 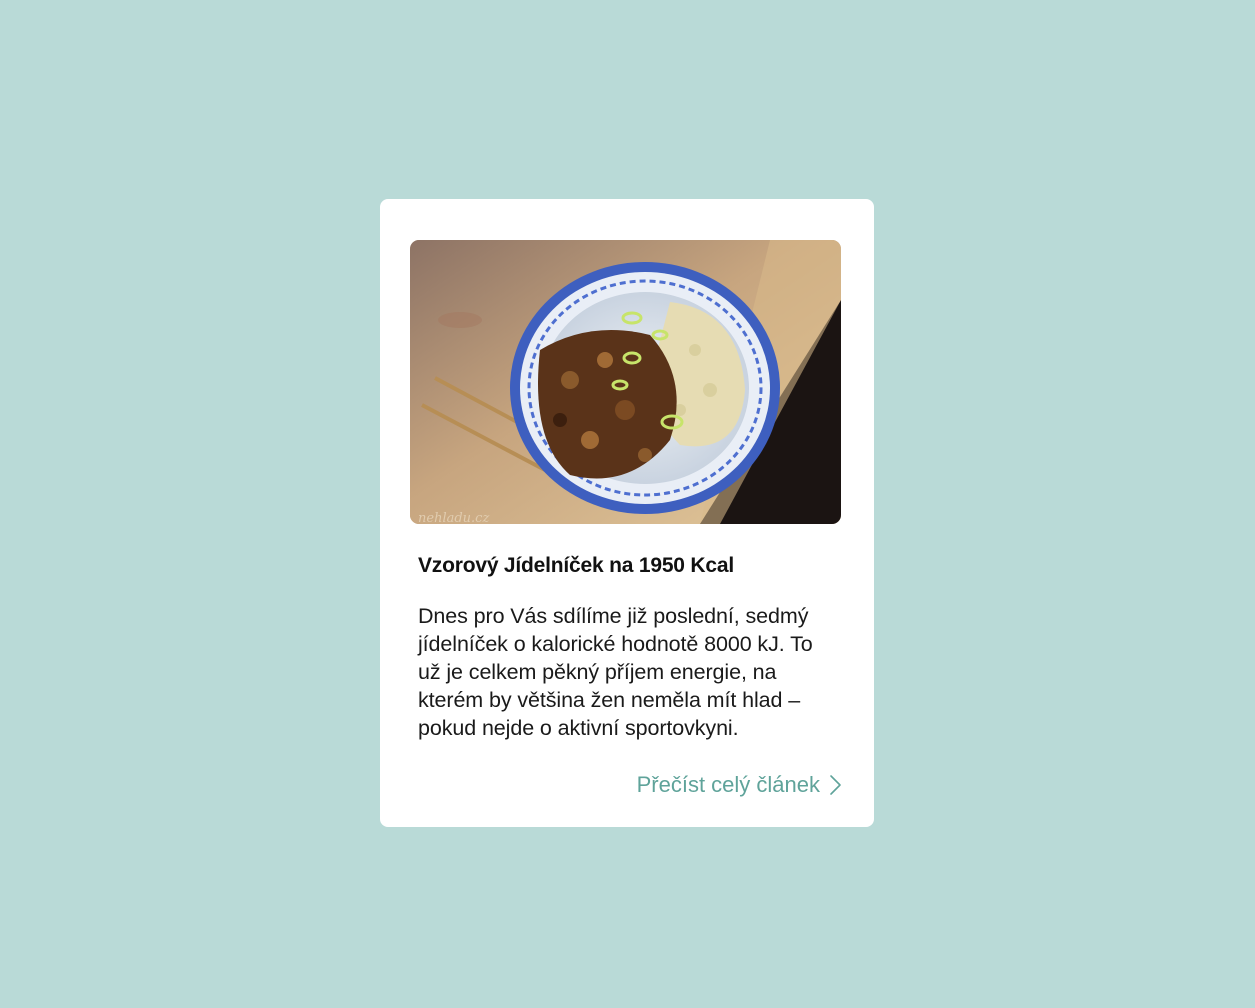 What do you see at coordinates (625, 382) in the screenshot?
I see `article-image: nehladu.cz` at bounding box center [625, 382].